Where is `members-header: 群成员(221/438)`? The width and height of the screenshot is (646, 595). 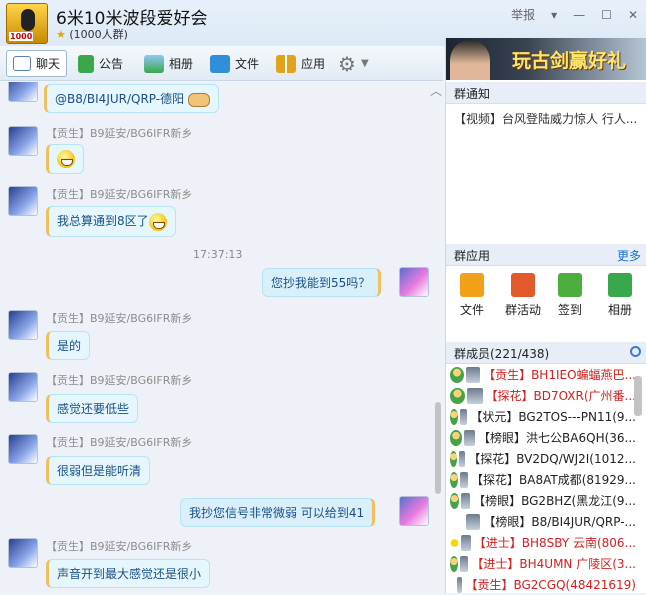 members-header: 群成员(221/438) is located at coordinates (546, 353).